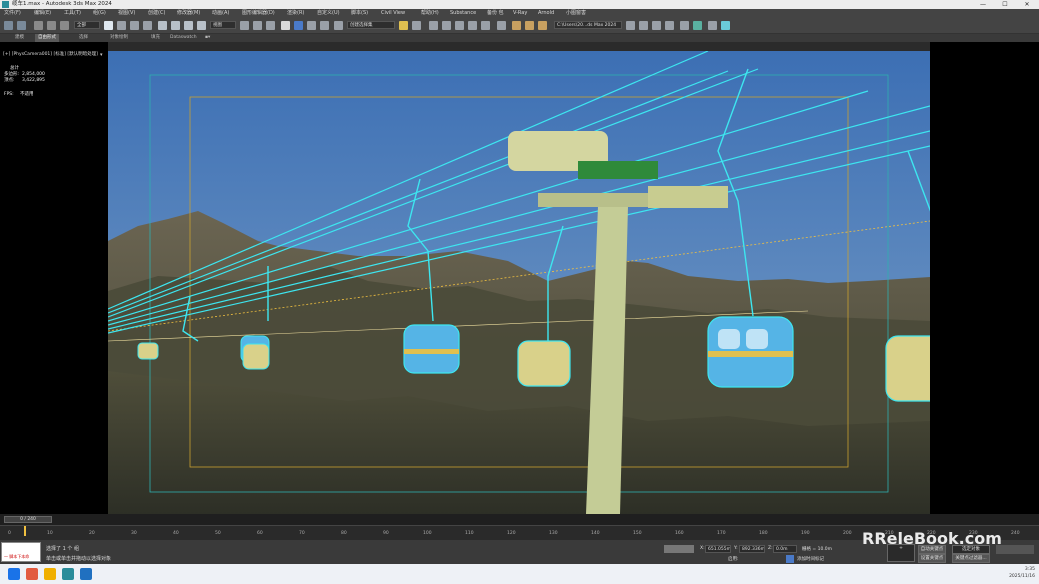 The width and height of the screenshot is (1039, 584). Describe the element at coordinates (87, 25) in the screenshot. I see `selection-filter-dropdown: 全部` at that location.